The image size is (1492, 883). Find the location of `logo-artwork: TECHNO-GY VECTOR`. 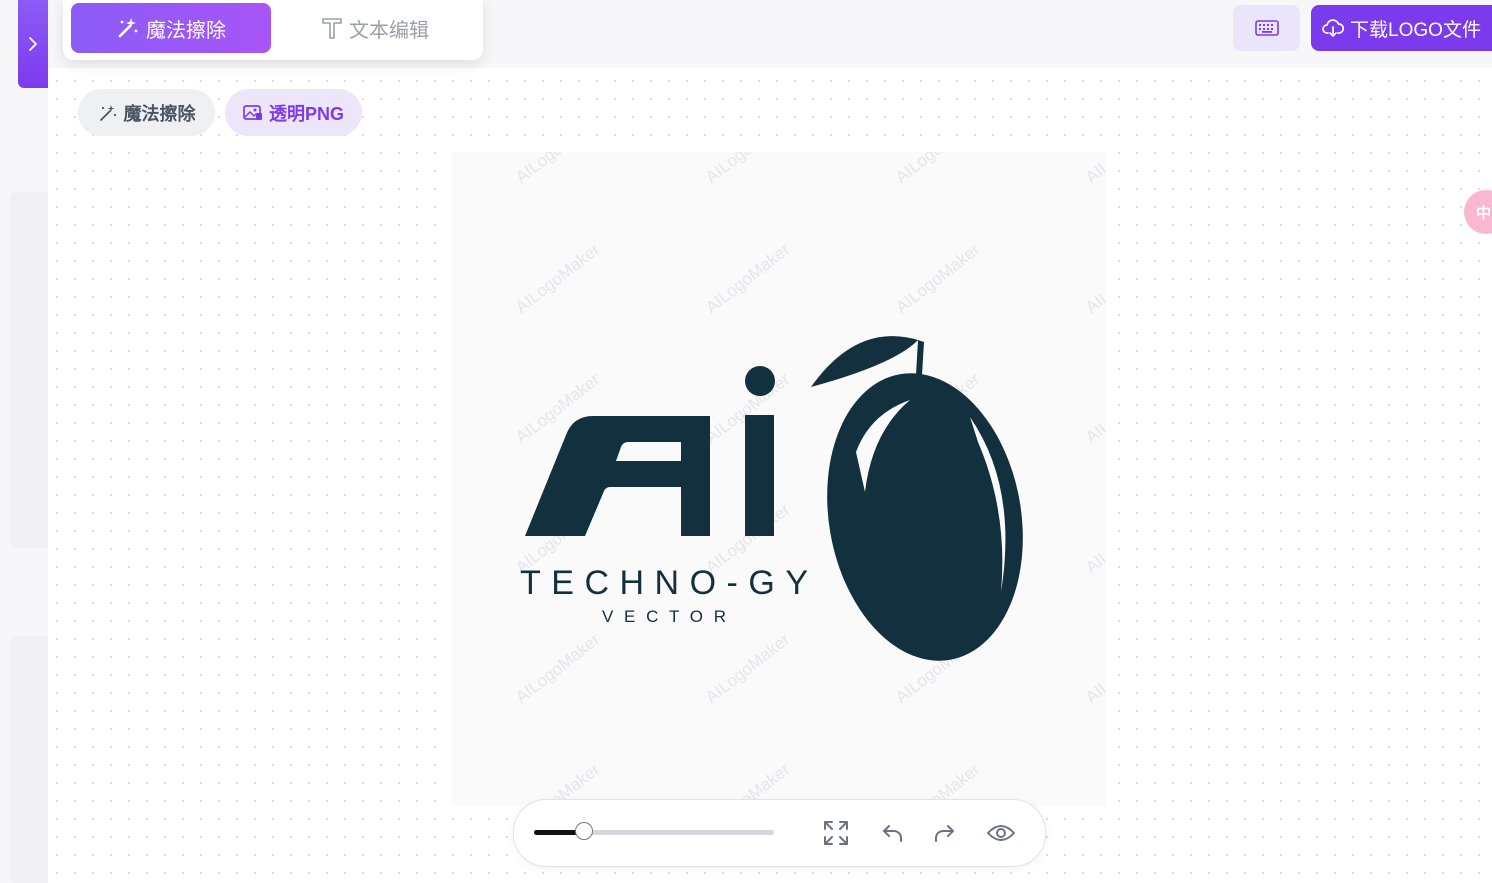

logo-artwork: TECHNO-GY VECTOR is located at coordinates (771, 498).